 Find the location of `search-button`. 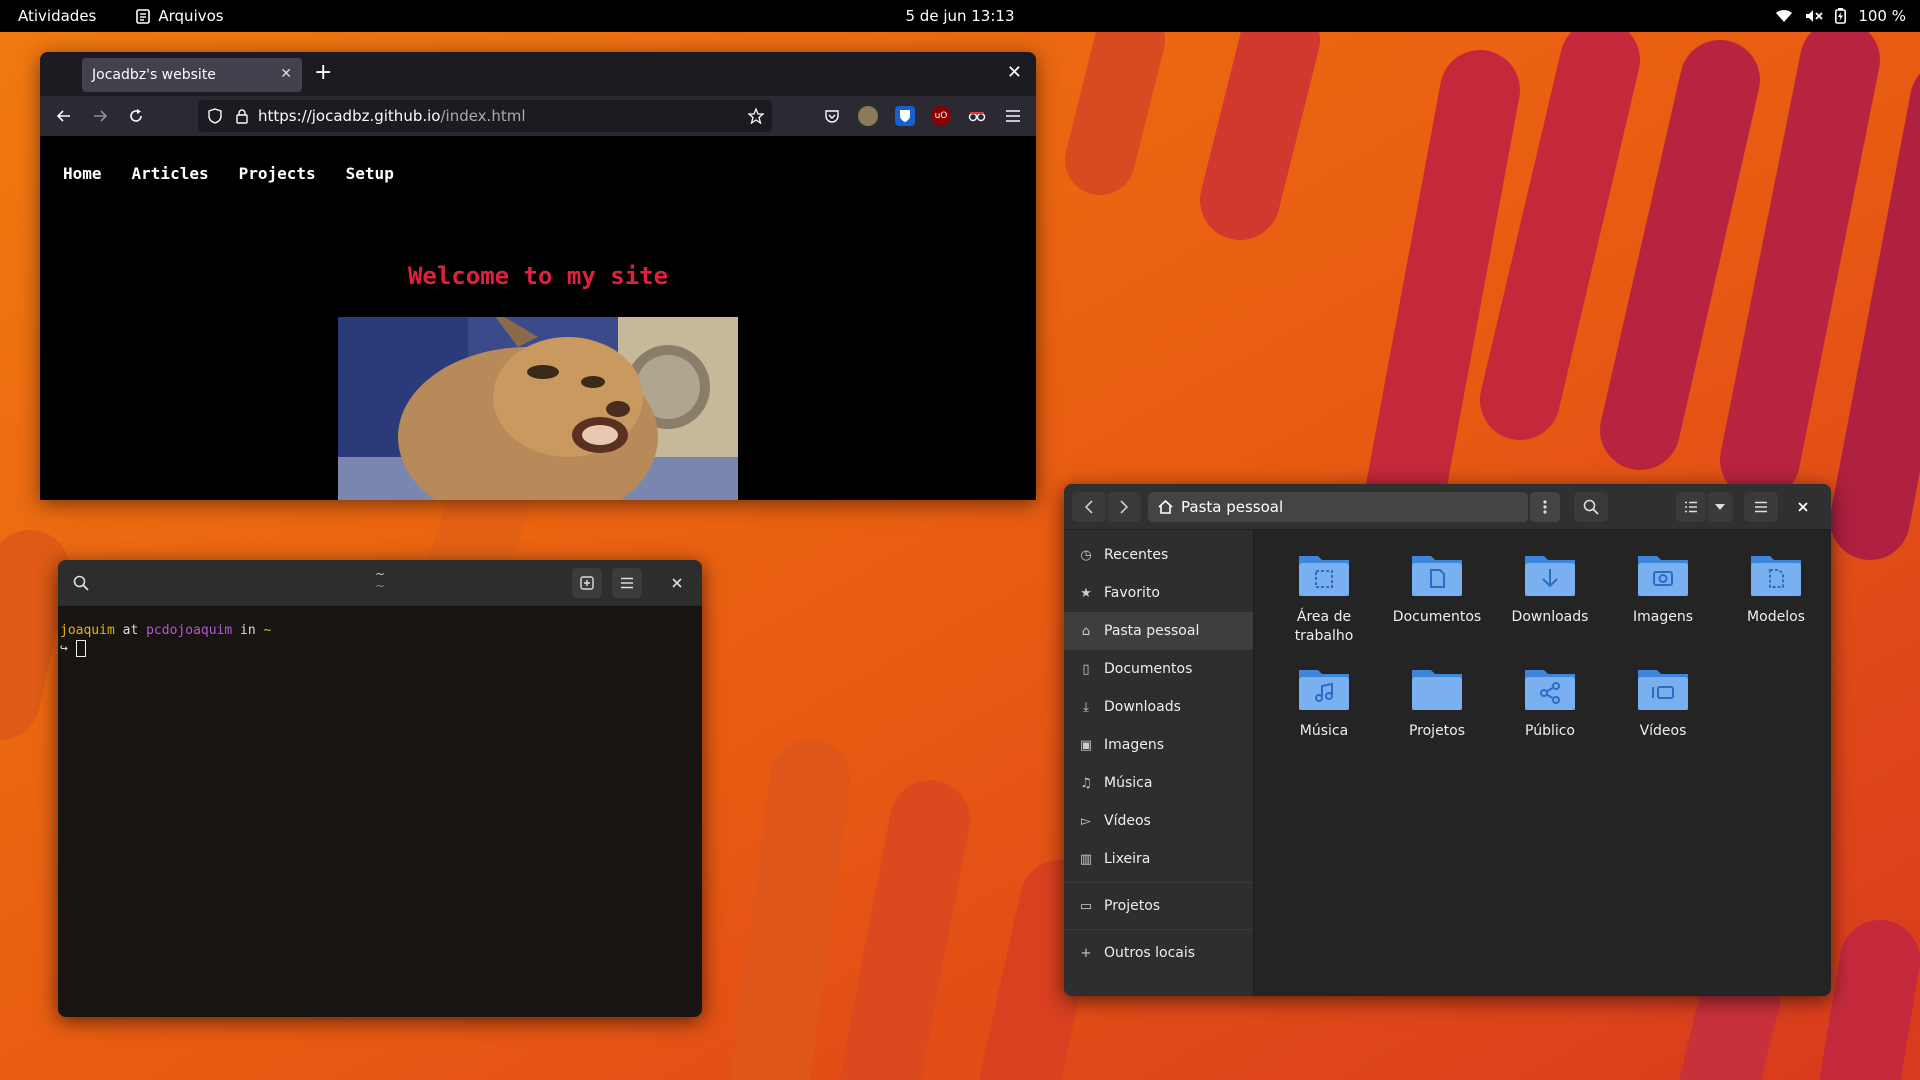

search-button is located at coordinates (1591, 507).